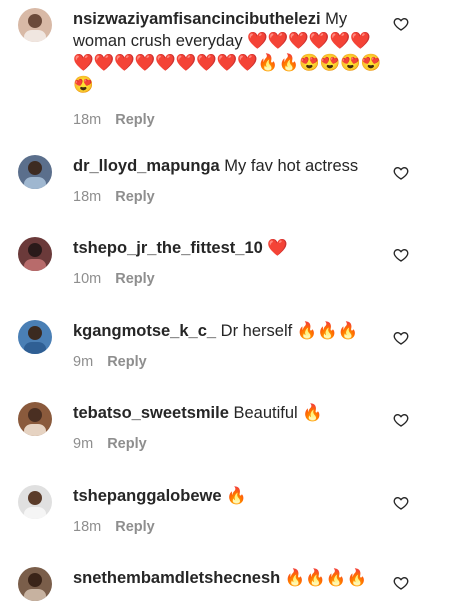 This screenshot has height=601, width=454. I want to click on comment-username: kgangmotse_k_c_, so click(144, 331).